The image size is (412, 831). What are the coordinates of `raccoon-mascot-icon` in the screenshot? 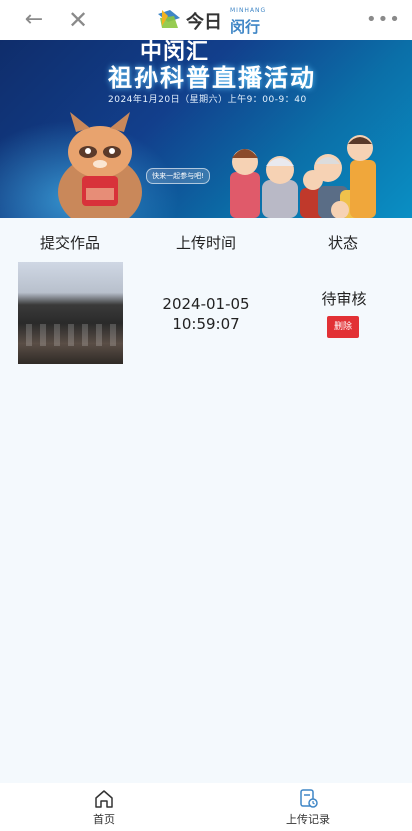 It's located at (100, 165).